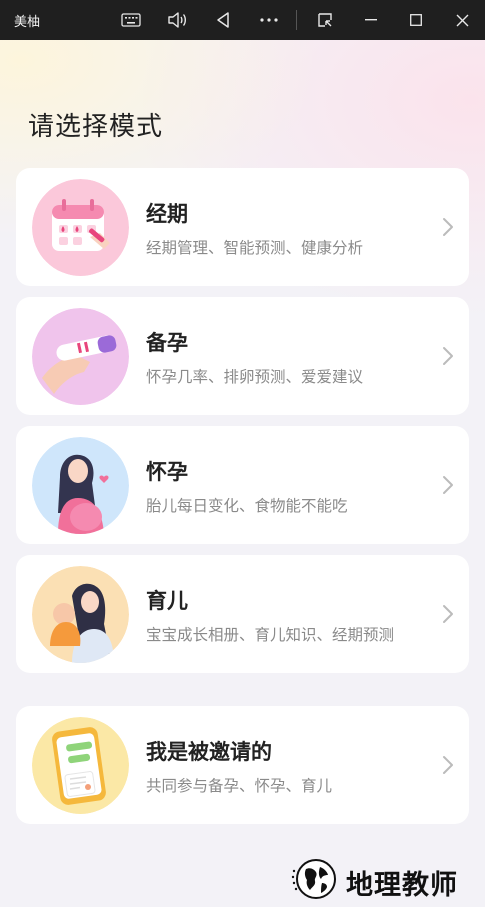 This screenshot has height=907, width=485. I want to click on mode-title: 怀孕, so click(167, 472).